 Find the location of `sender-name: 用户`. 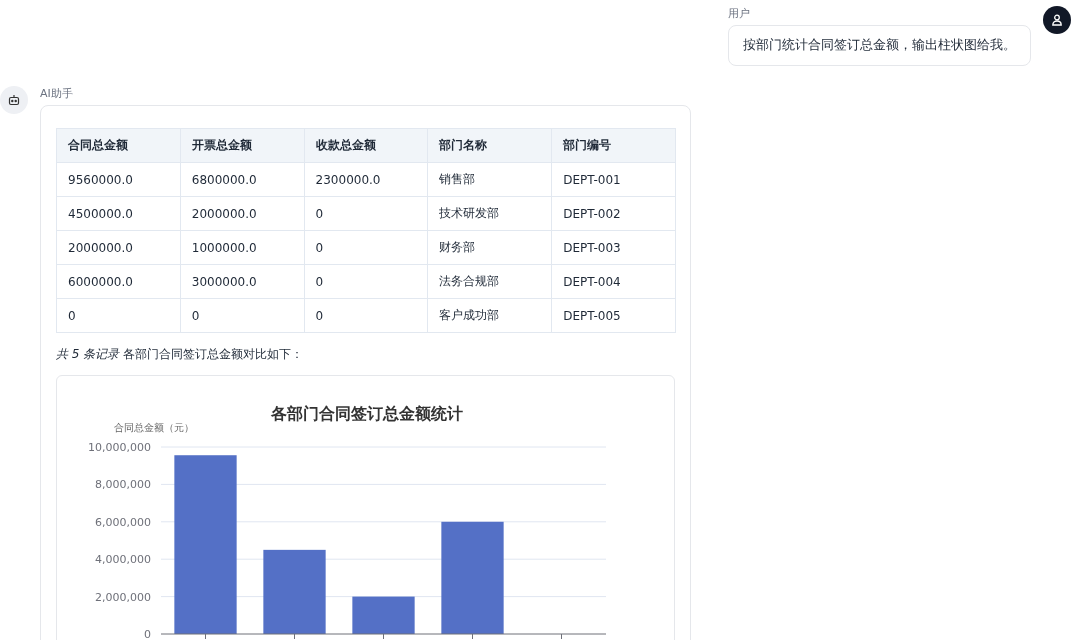

sender-name: 用户 is located at coordinates (739, 13).